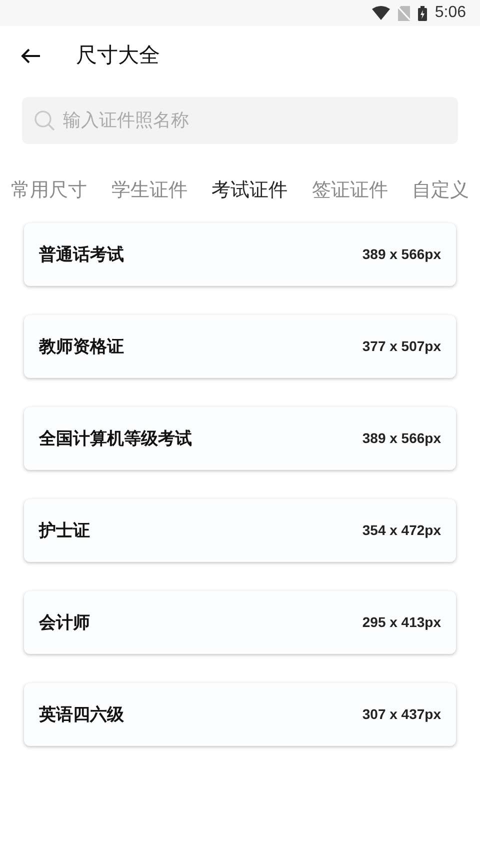 This screenshot has width=480, height=853. Describe the element at coordinates (49, 191) in the screenshot. I see `category-tab: 常用尺寸` at that location.